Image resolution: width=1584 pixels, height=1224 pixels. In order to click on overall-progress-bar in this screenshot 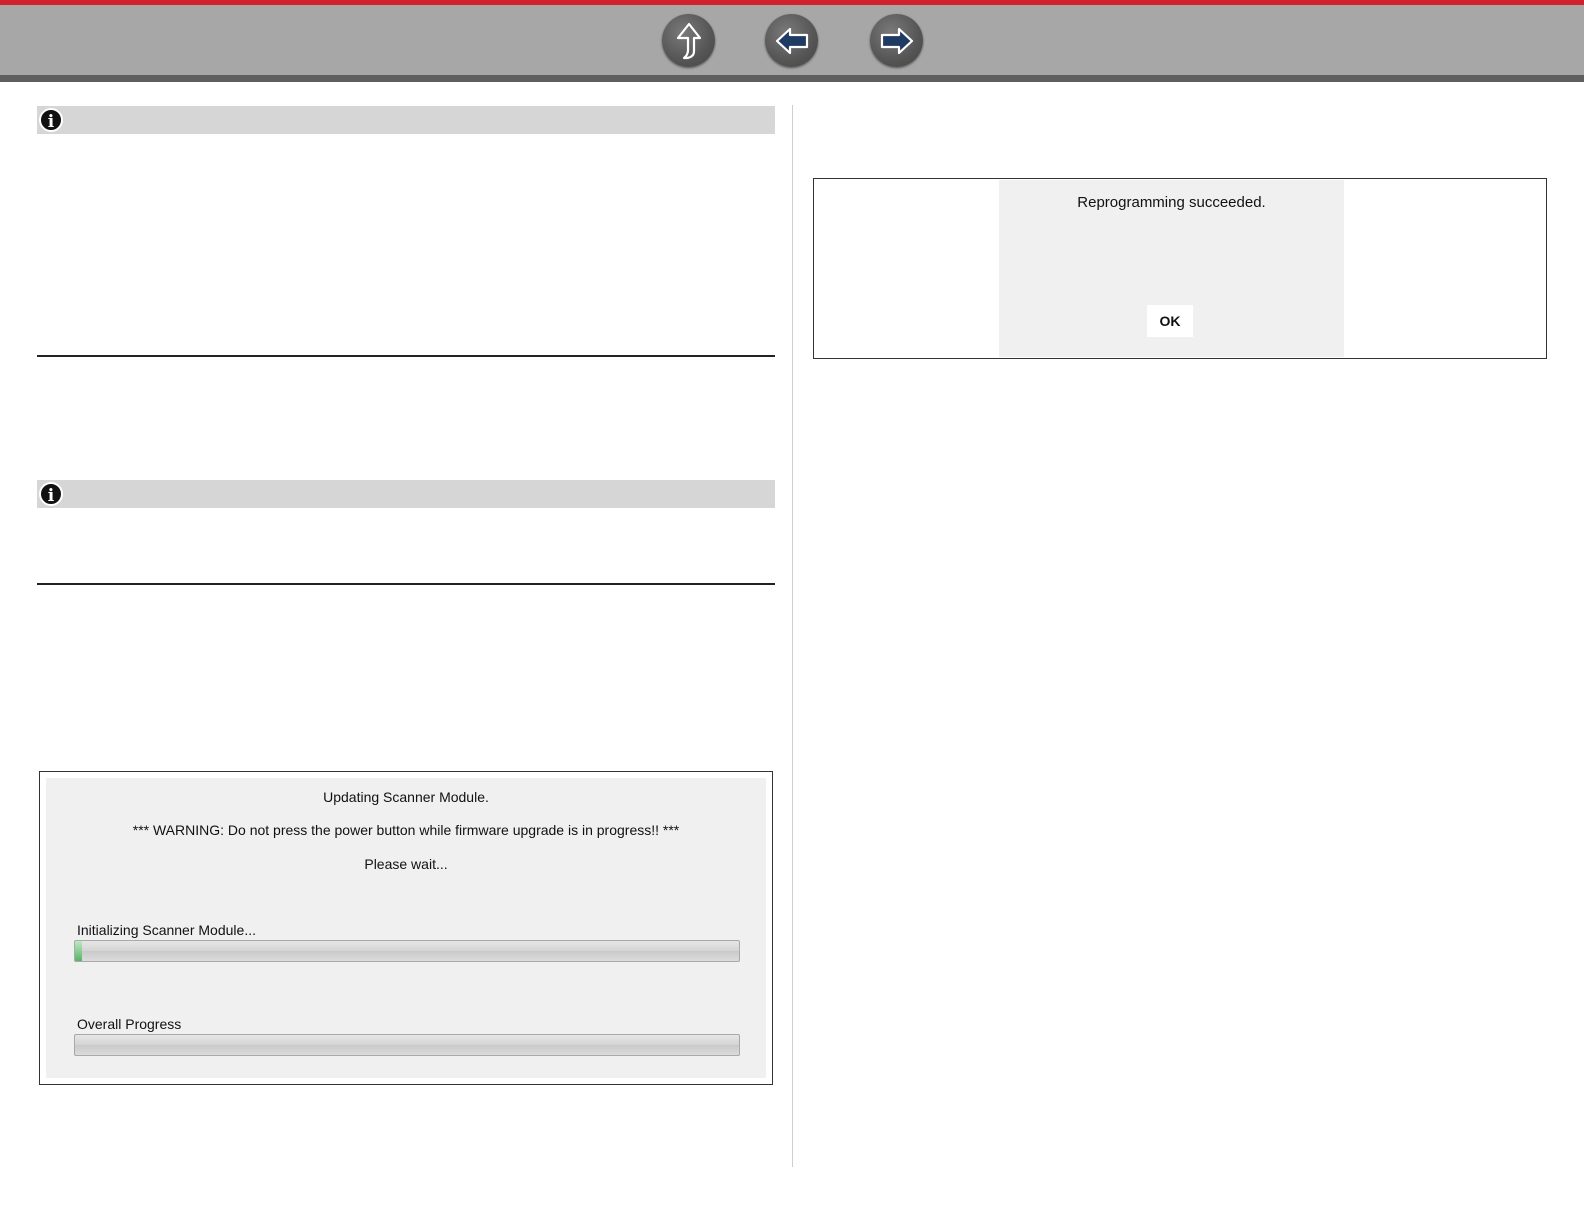, I will do `click(407, 1045)`.